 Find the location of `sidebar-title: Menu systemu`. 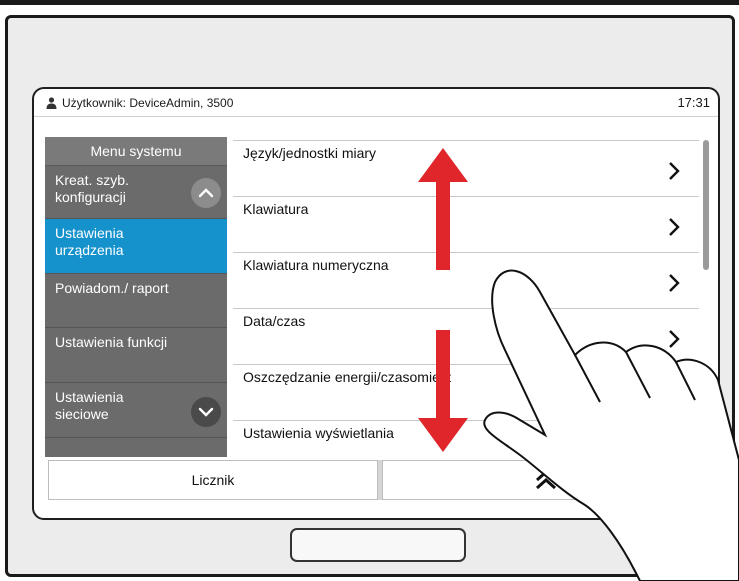

sidebar-title: Menu systemu is located at coordinates (136, 151).